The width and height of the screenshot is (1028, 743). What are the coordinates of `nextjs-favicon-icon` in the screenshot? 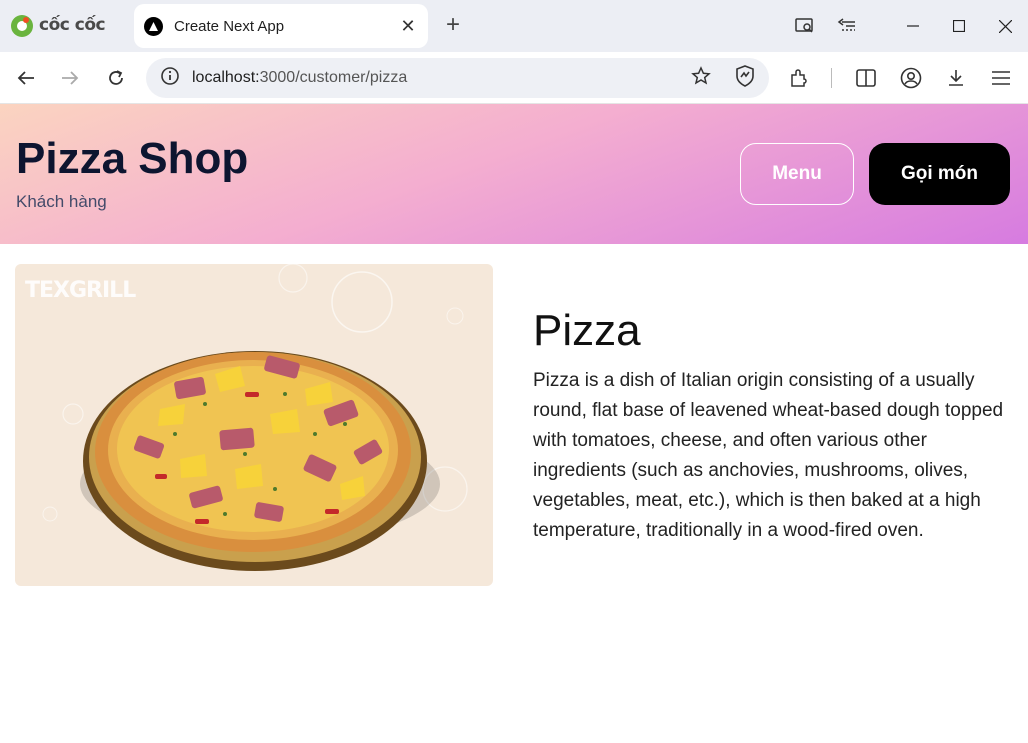 It's located at (153, 26).